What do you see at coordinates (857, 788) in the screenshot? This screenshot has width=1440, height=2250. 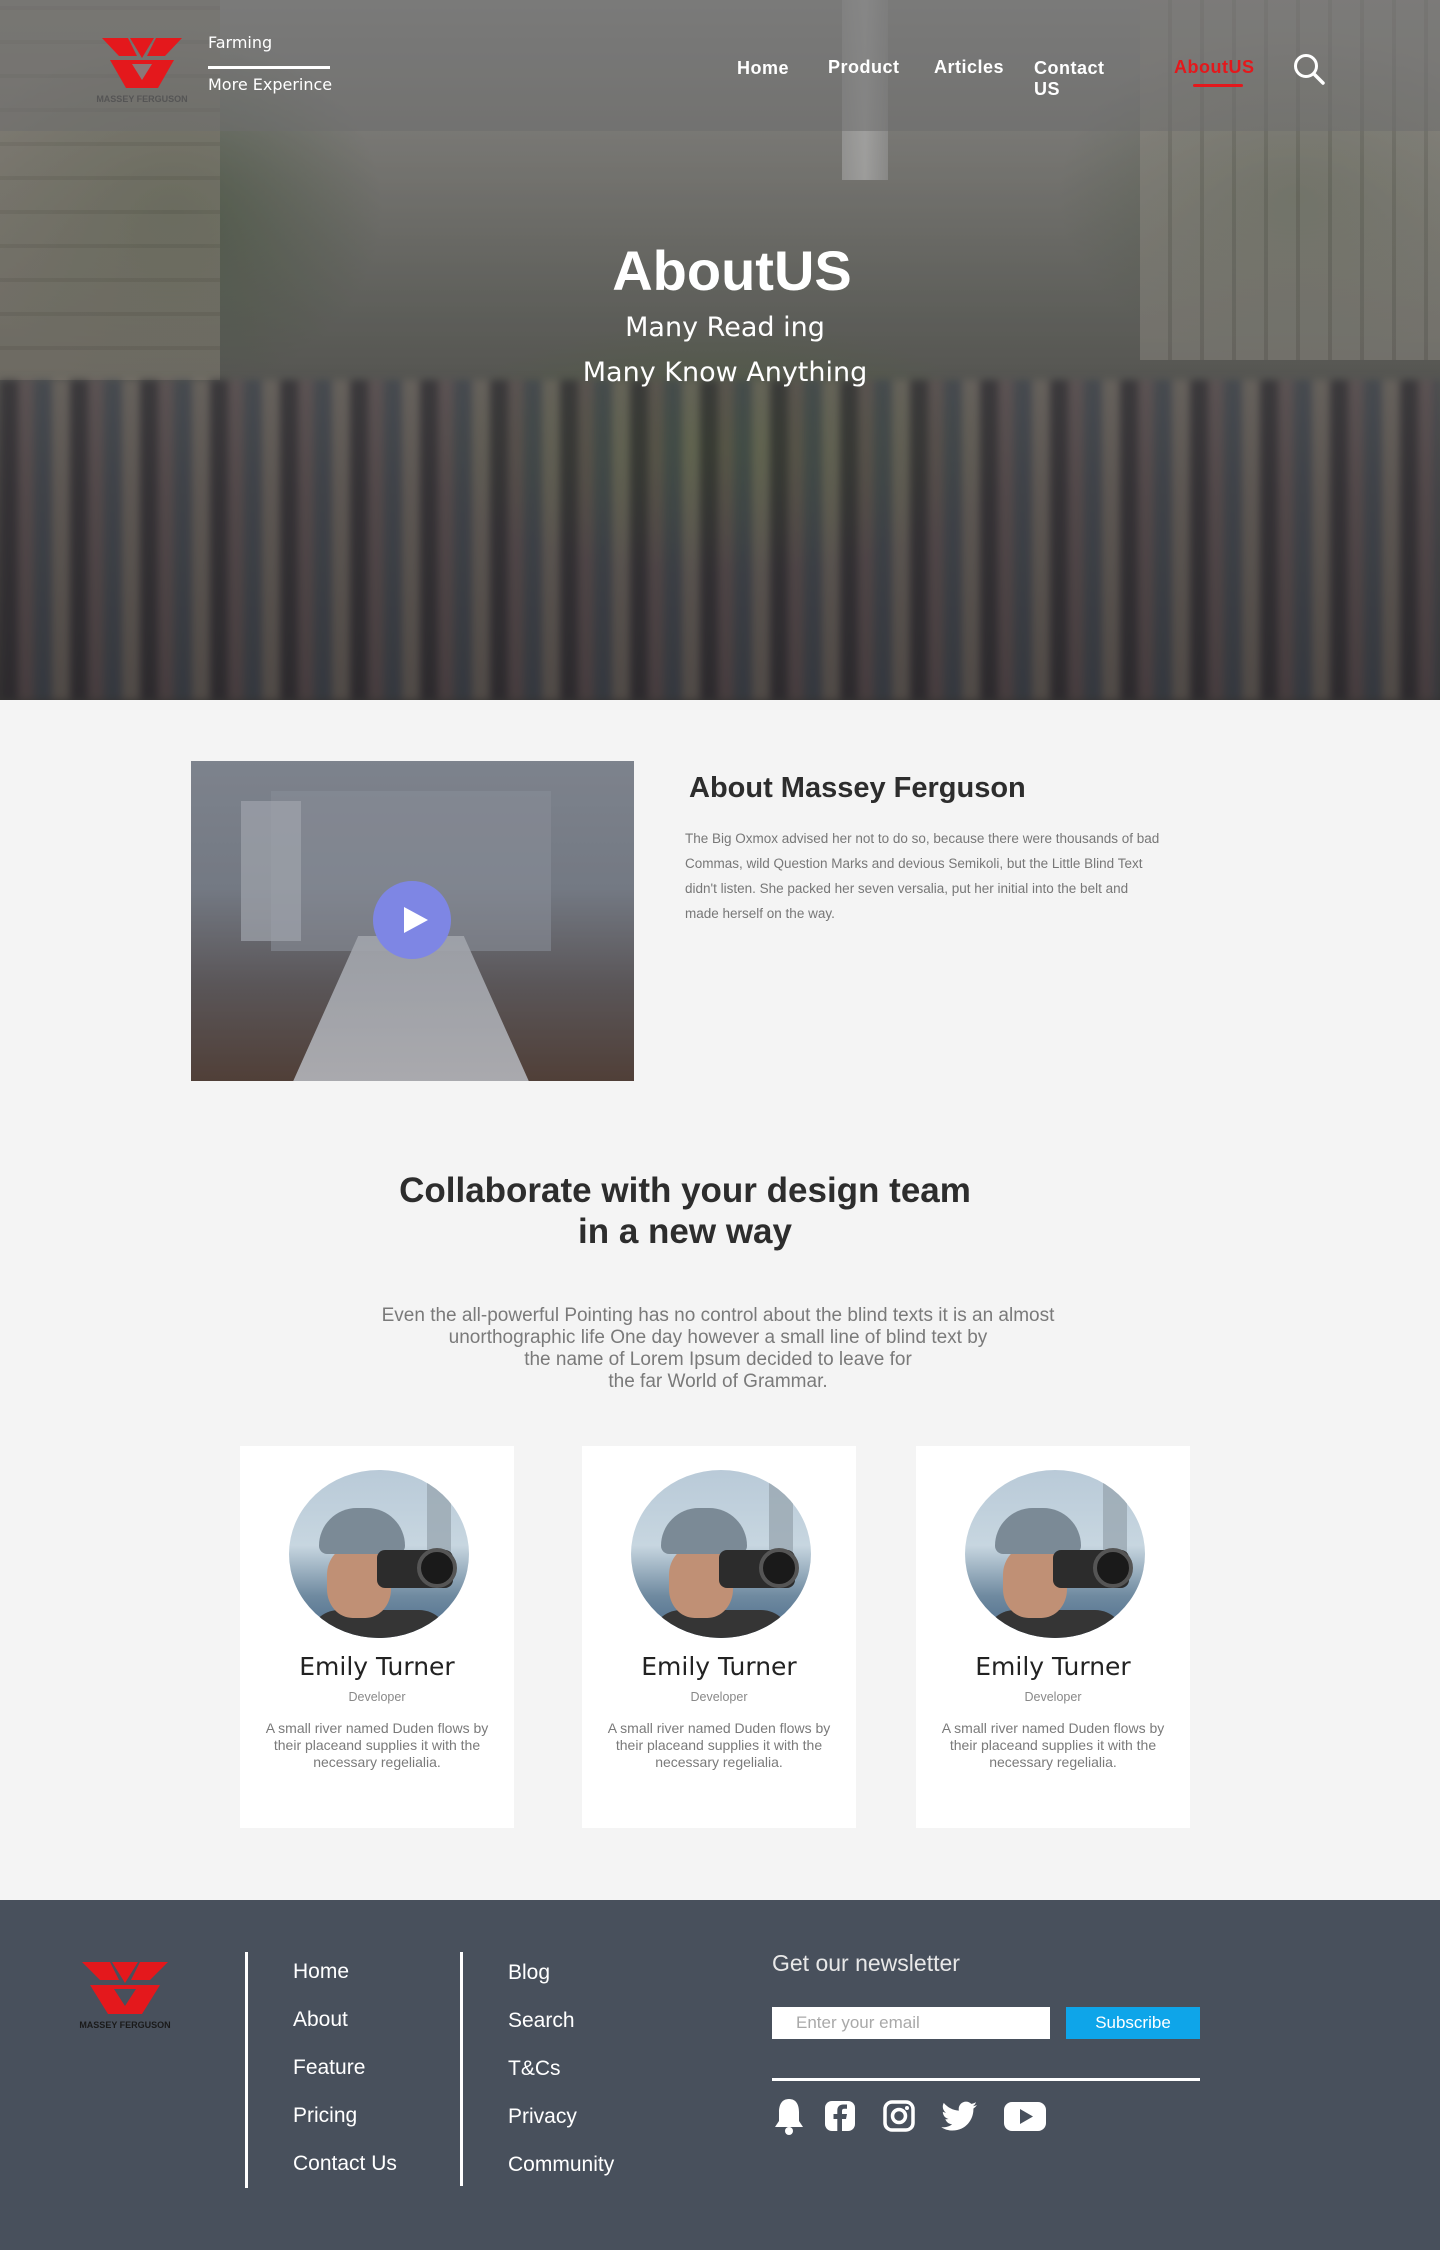 I see `about-title: About Massey Ferguson` at bounding box center [857, 788].